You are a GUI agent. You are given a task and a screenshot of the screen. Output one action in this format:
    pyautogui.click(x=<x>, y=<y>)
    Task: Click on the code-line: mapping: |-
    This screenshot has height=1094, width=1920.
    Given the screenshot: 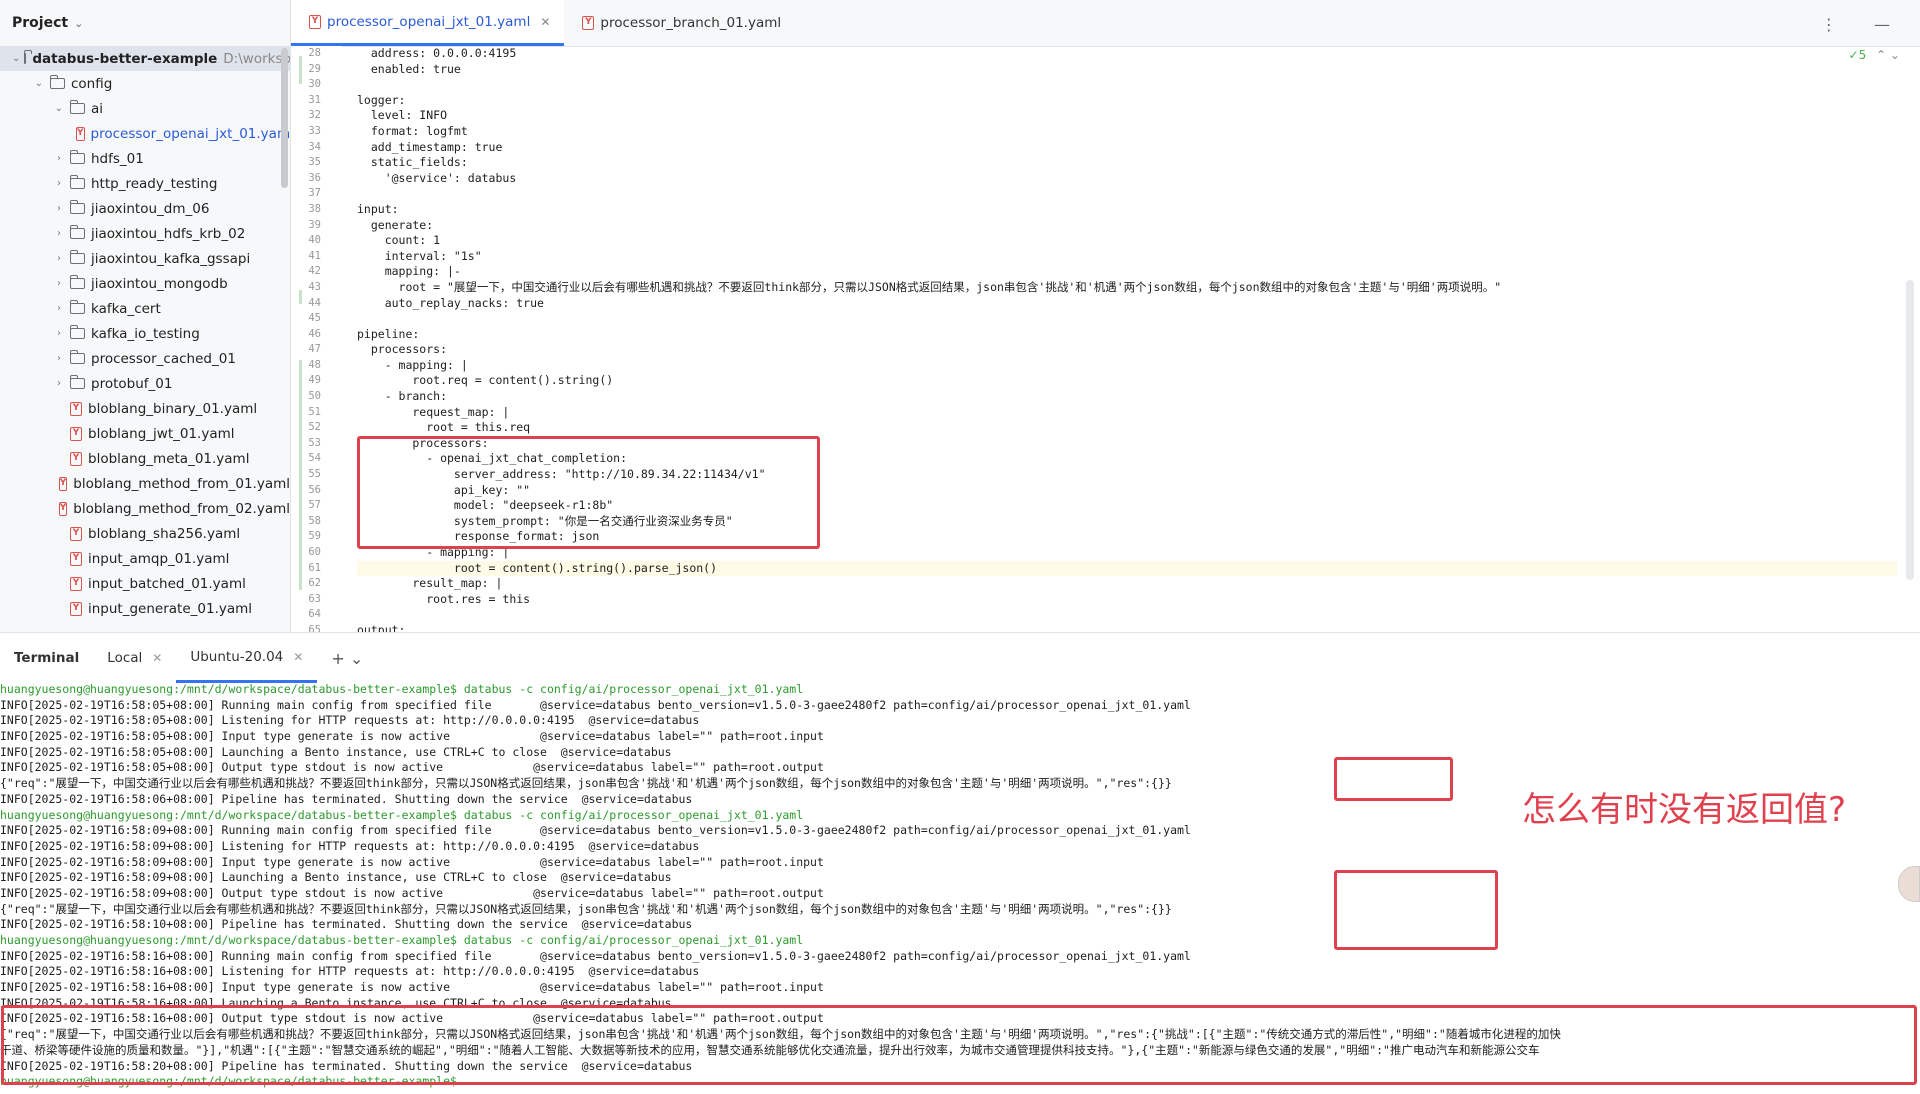 What is the action you would take?
    pyautogui.click(x=409, y=271)
    